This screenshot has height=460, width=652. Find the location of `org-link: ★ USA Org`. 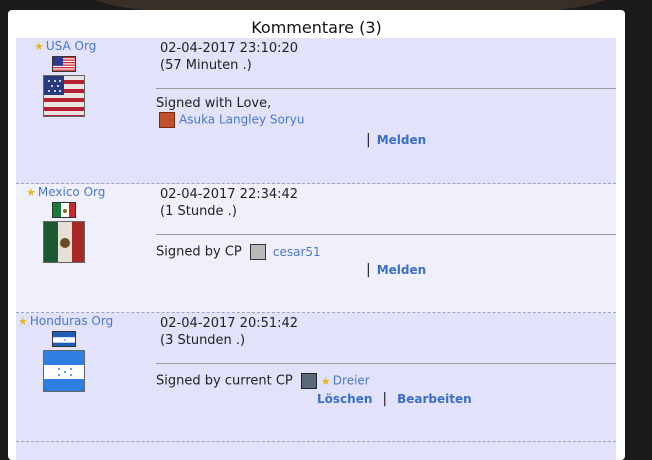

org-link: ★ USA Org is located at coordinates (65, 46).